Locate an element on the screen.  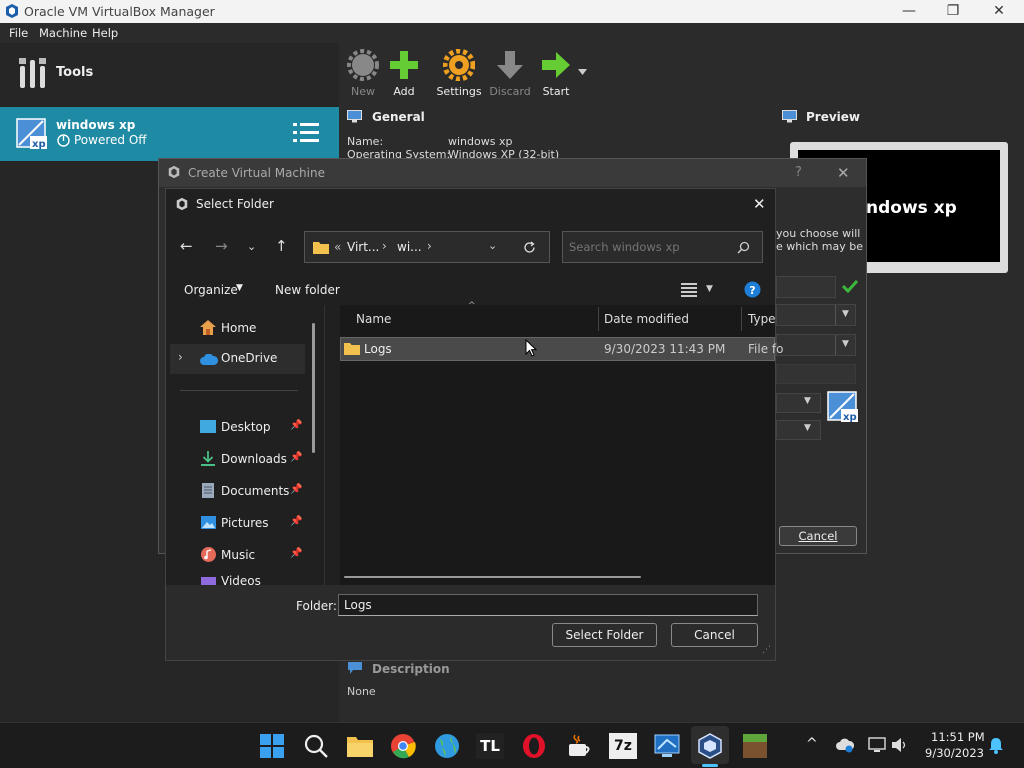
address-bar: « Virt... › wi... › ⌄ is located at coordinates (427, 247).